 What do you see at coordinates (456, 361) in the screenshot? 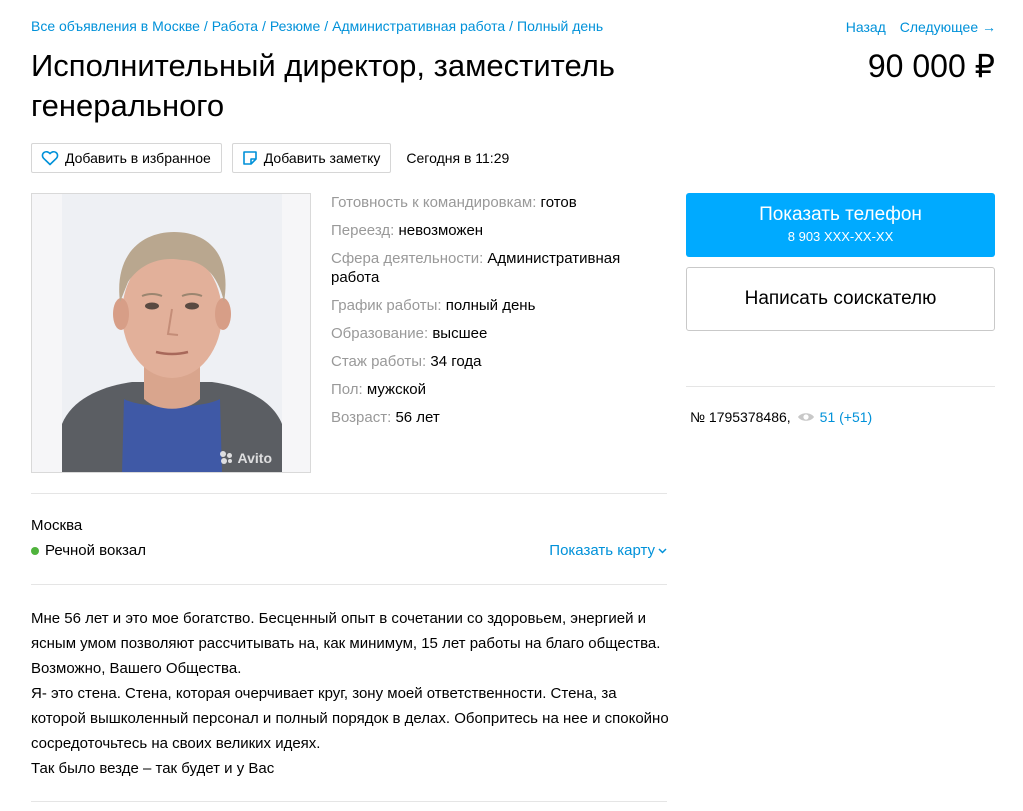
I see `param-value: 34 года` at bounding box center [456, 361].